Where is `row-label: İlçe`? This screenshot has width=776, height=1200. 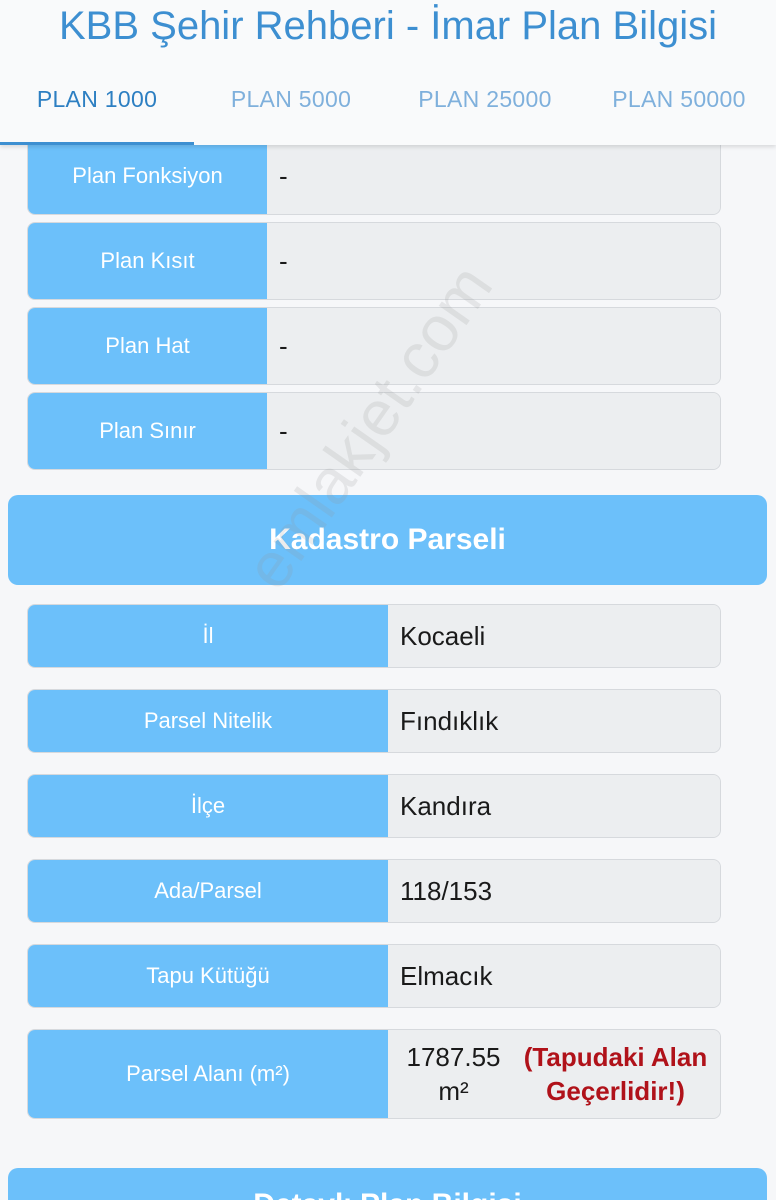 row-label: İlçe is located at coordinates (208, 806).